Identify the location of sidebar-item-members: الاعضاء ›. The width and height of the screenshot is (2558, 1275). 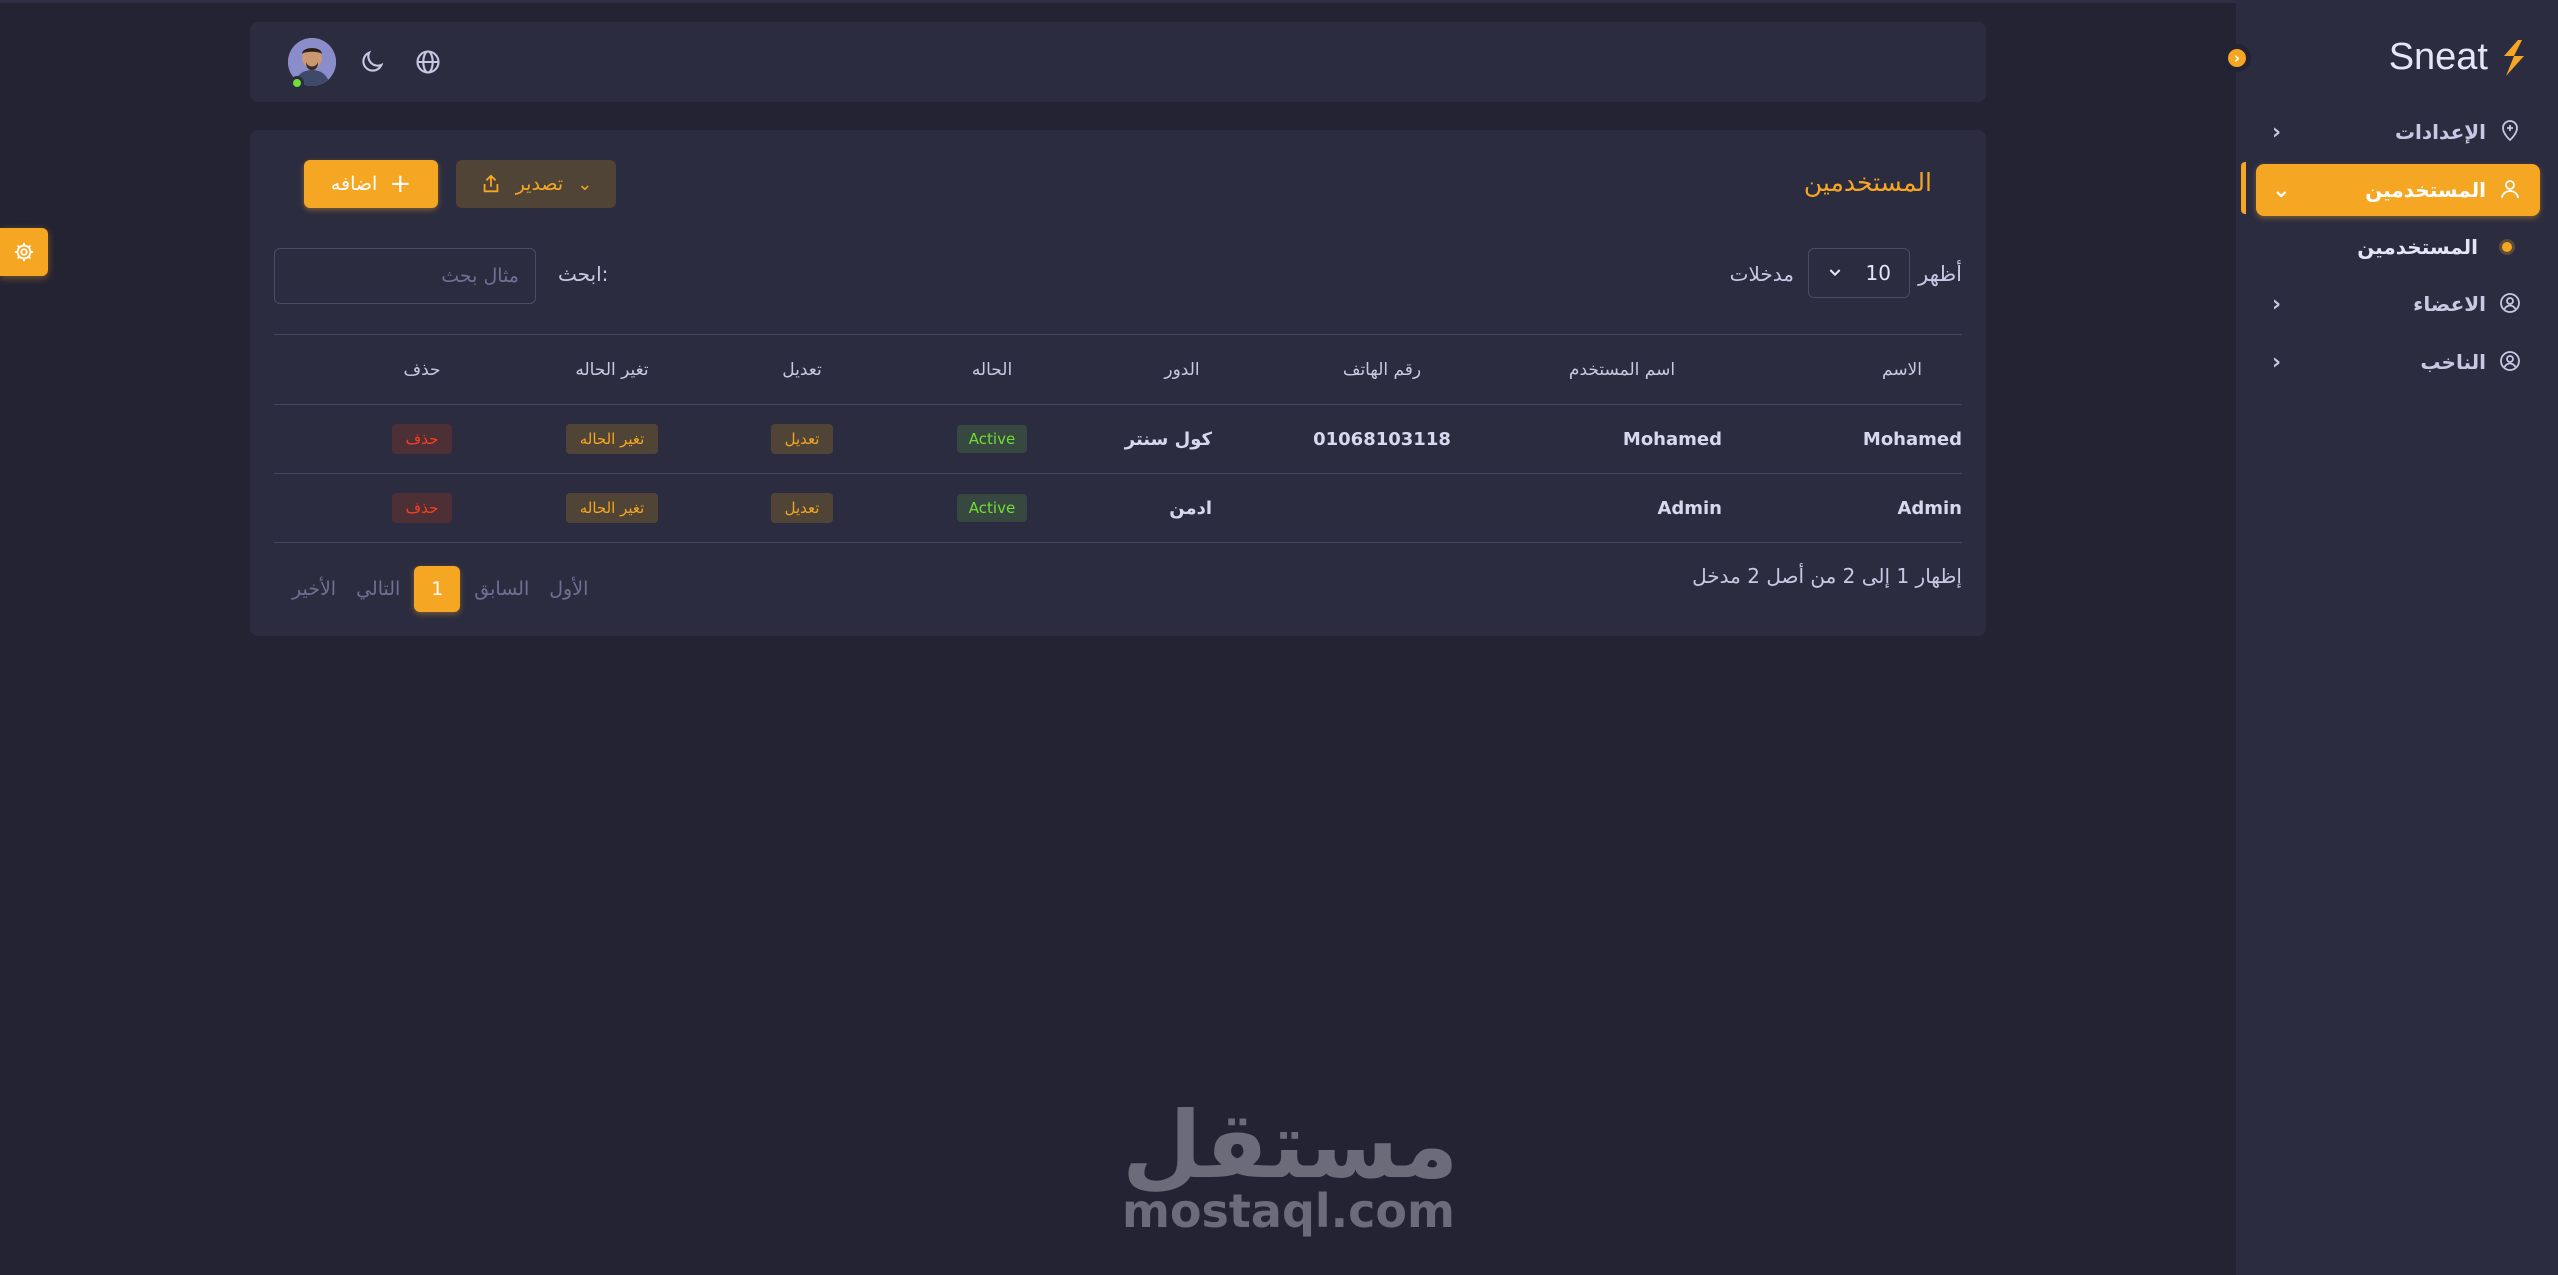
(2398, 304).